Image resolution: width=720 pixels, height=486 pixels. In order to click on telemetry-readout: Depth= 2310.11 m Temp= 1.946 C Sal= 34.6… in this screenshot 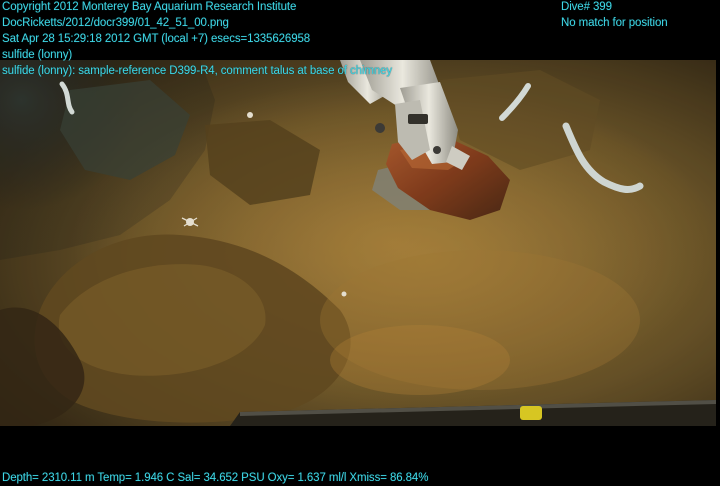, I will do `click(215, 478)`.